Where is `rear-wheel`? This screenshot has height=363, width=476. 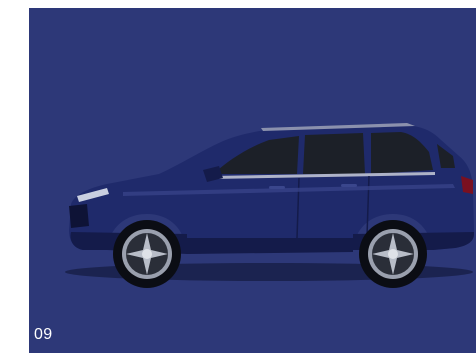 rear-wheel is located at coordinates (393, 254).